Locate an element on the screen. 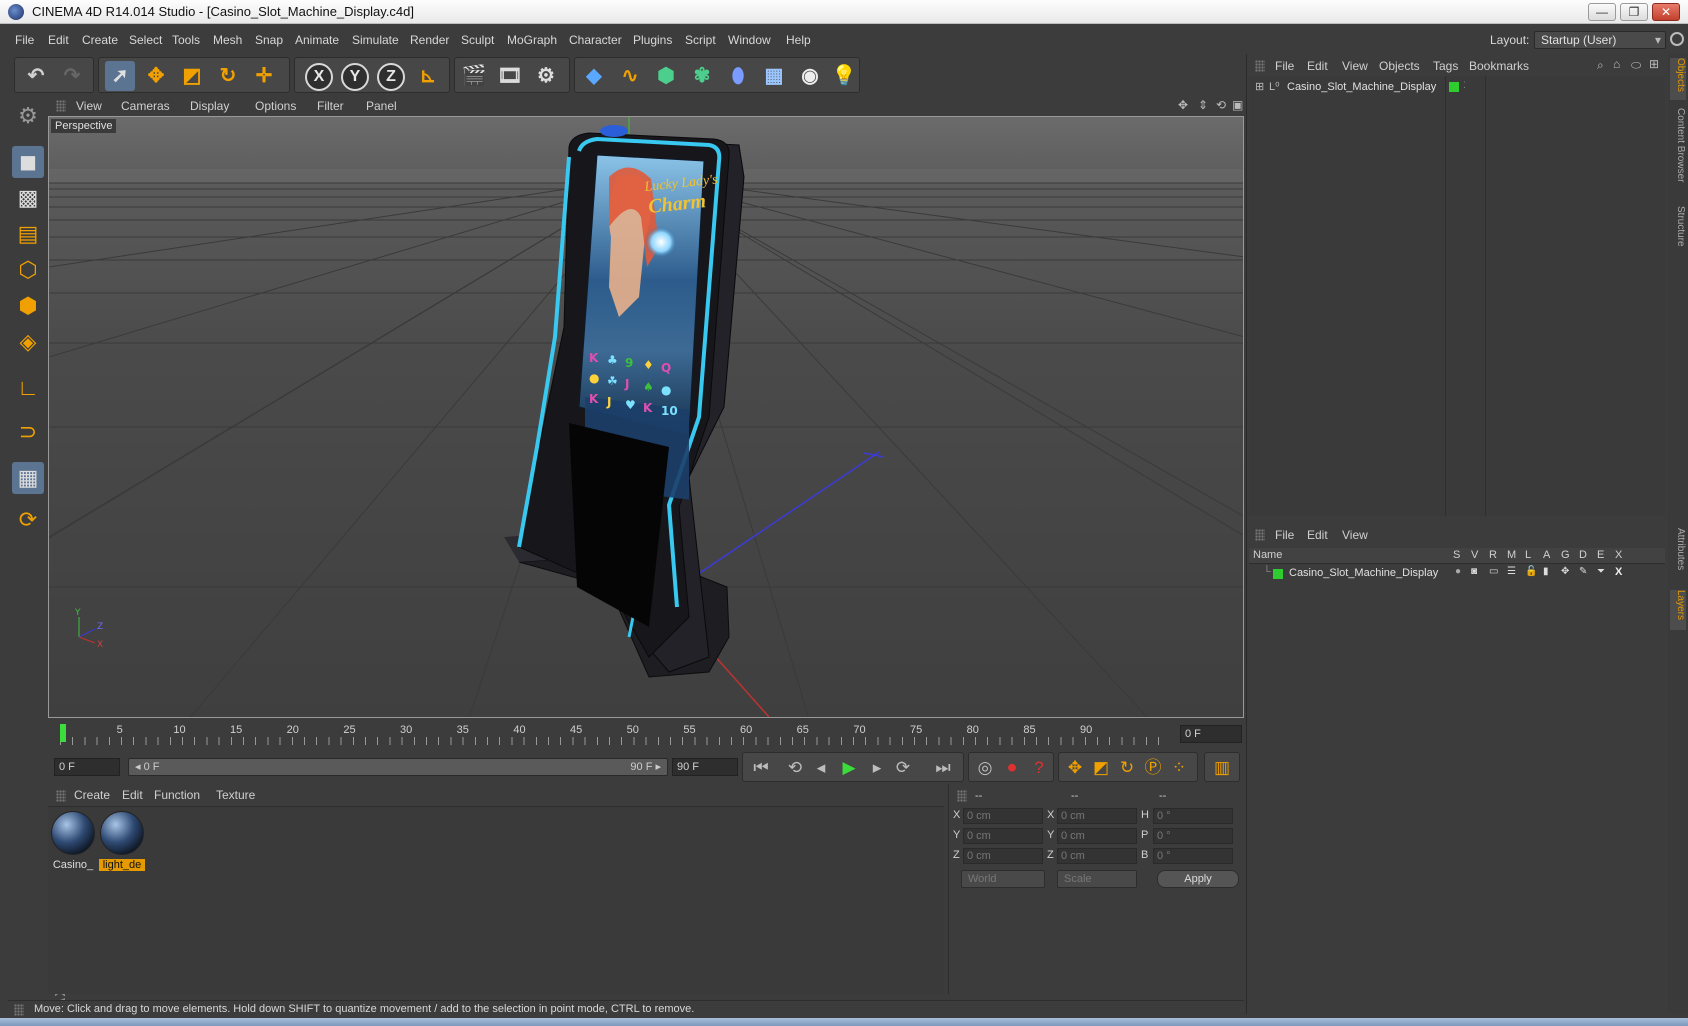  menu-character: Character is located at coordinates (595, 40).